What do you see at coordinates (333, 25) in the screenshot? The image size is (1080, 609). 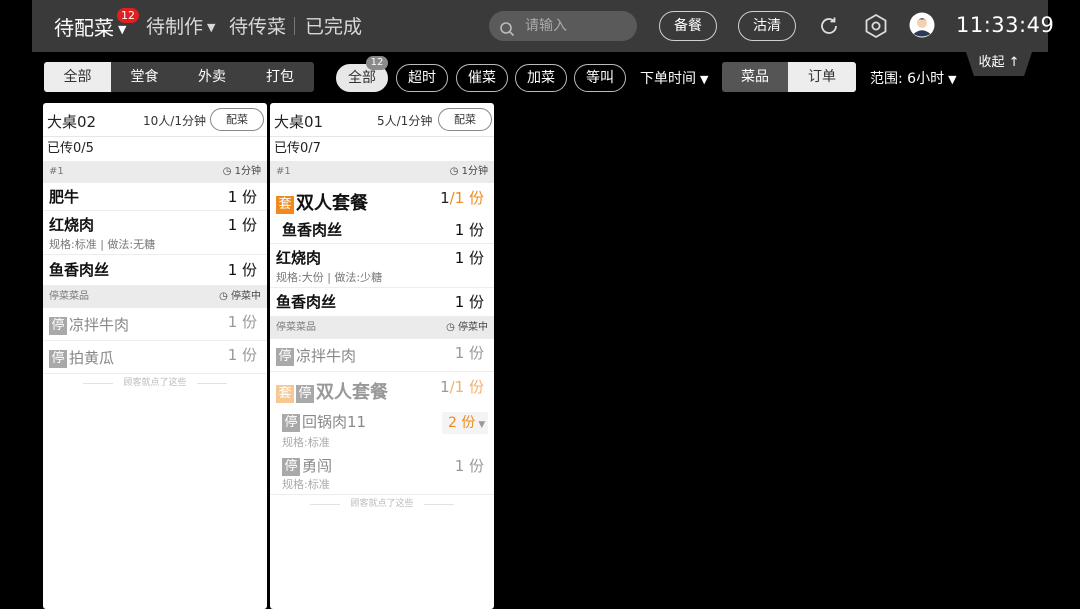 I see `tab-completed: 已完成` at bounding box center [333, 25].